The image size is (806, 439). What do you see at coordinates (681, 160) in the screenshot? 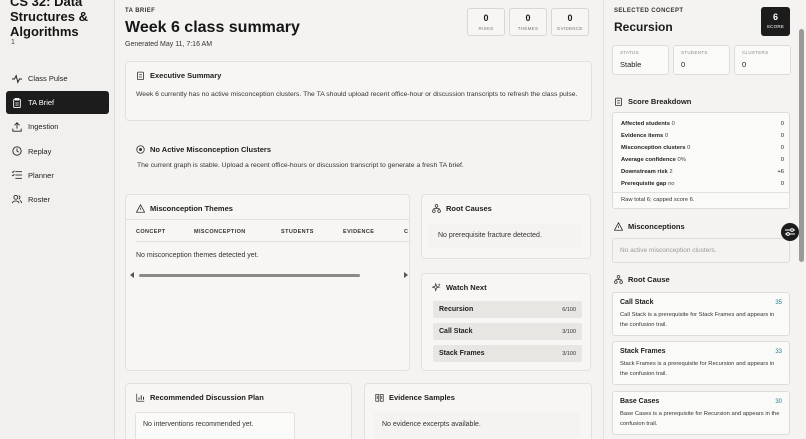
I see `breakdown-detail: 0%` at bounding box center [681, 160].